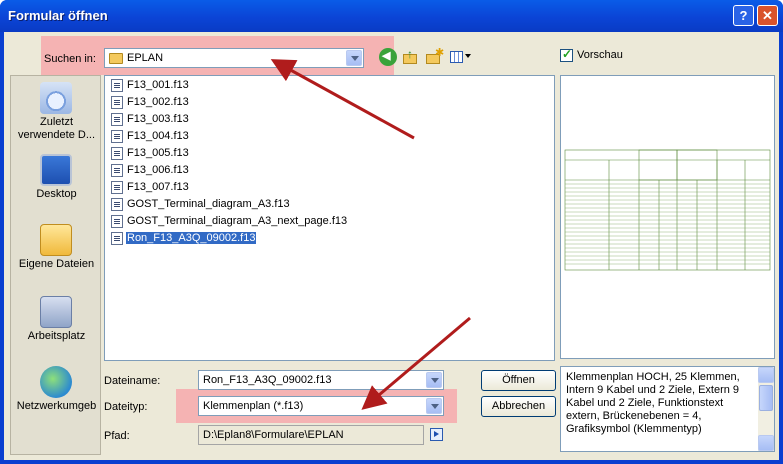  Describe the element at coordinates (342, 99) in the screenshot. I see `arrow-to-lookin` at that location.